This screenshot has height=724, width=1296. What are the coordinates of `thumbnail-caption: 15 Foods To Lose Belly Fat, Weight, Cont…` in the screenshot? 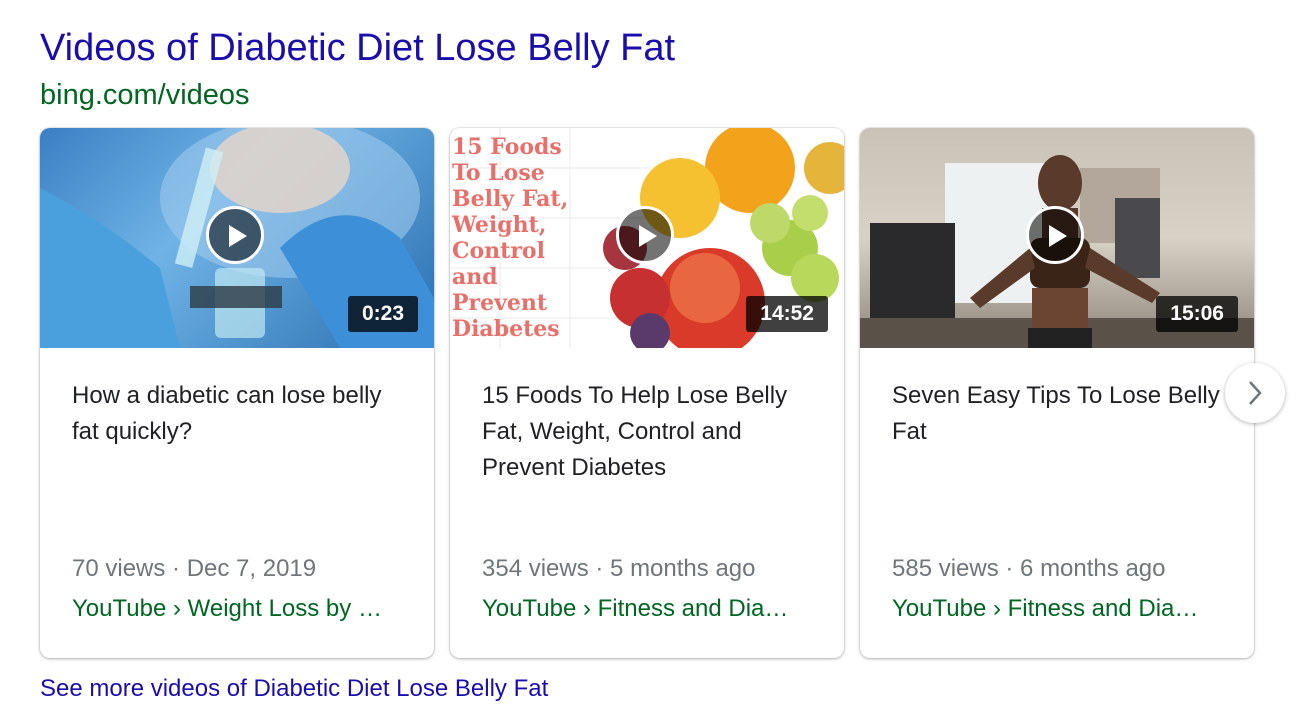 It's located at (510, 238).